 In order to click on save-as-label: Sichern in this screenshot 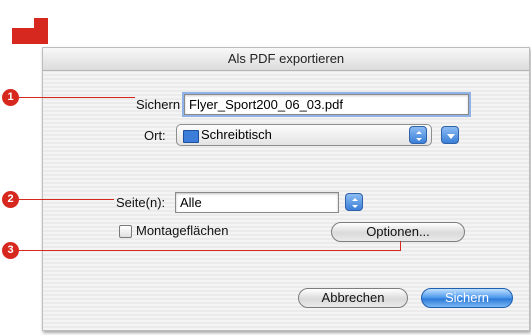, I will do `click(158, 104)`.